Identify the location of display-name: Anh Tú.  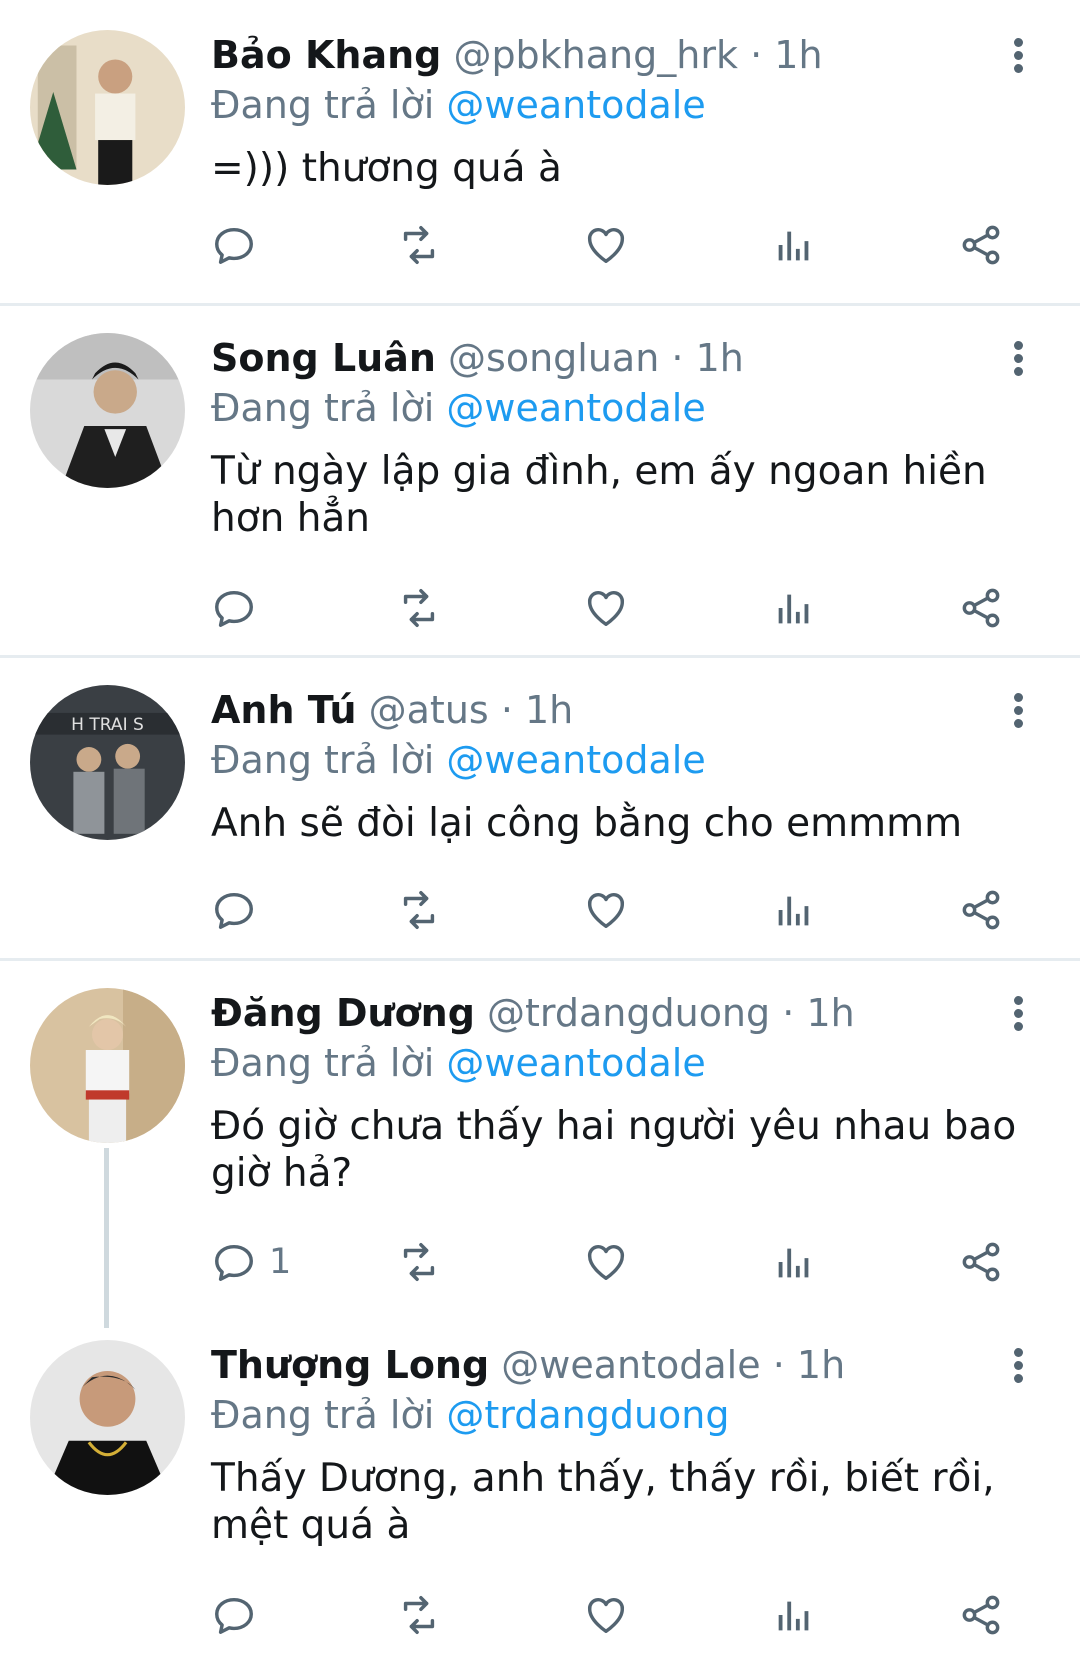
(284, 710).